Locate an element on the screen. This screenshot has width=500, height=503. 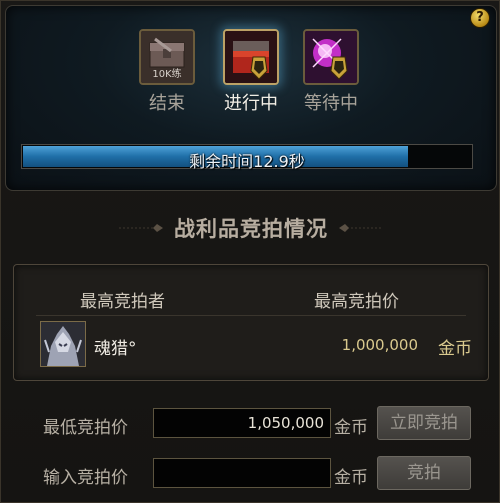
input-bid-label: 输入竞拍价 is located at coordinates (85, 478).